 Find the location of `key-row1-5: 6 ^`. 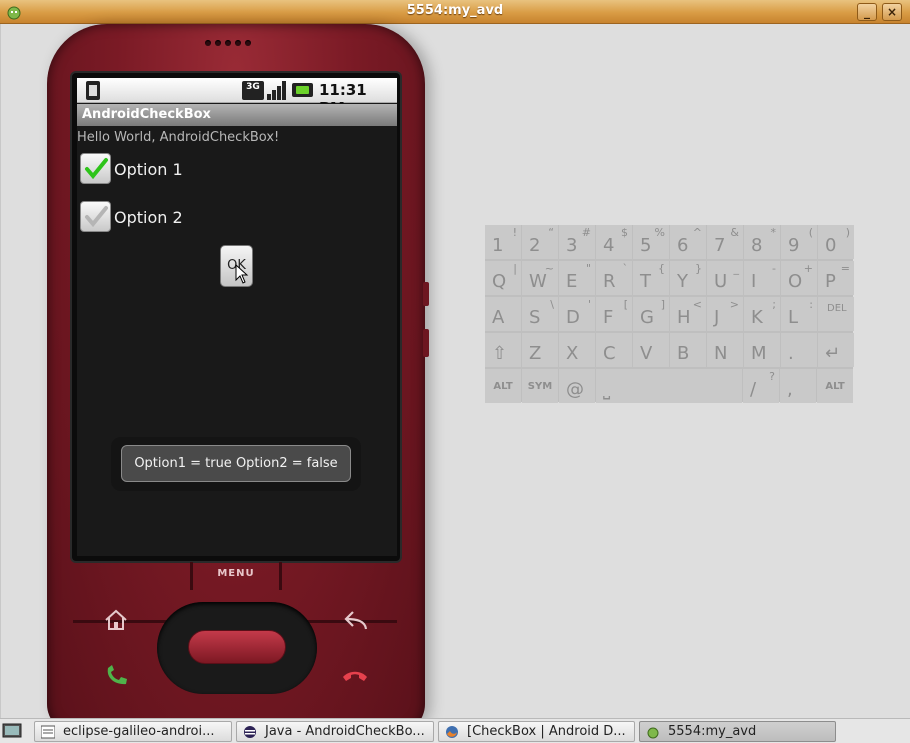

key-row1-5: 6 ^ is located at coordinates (688, 242).